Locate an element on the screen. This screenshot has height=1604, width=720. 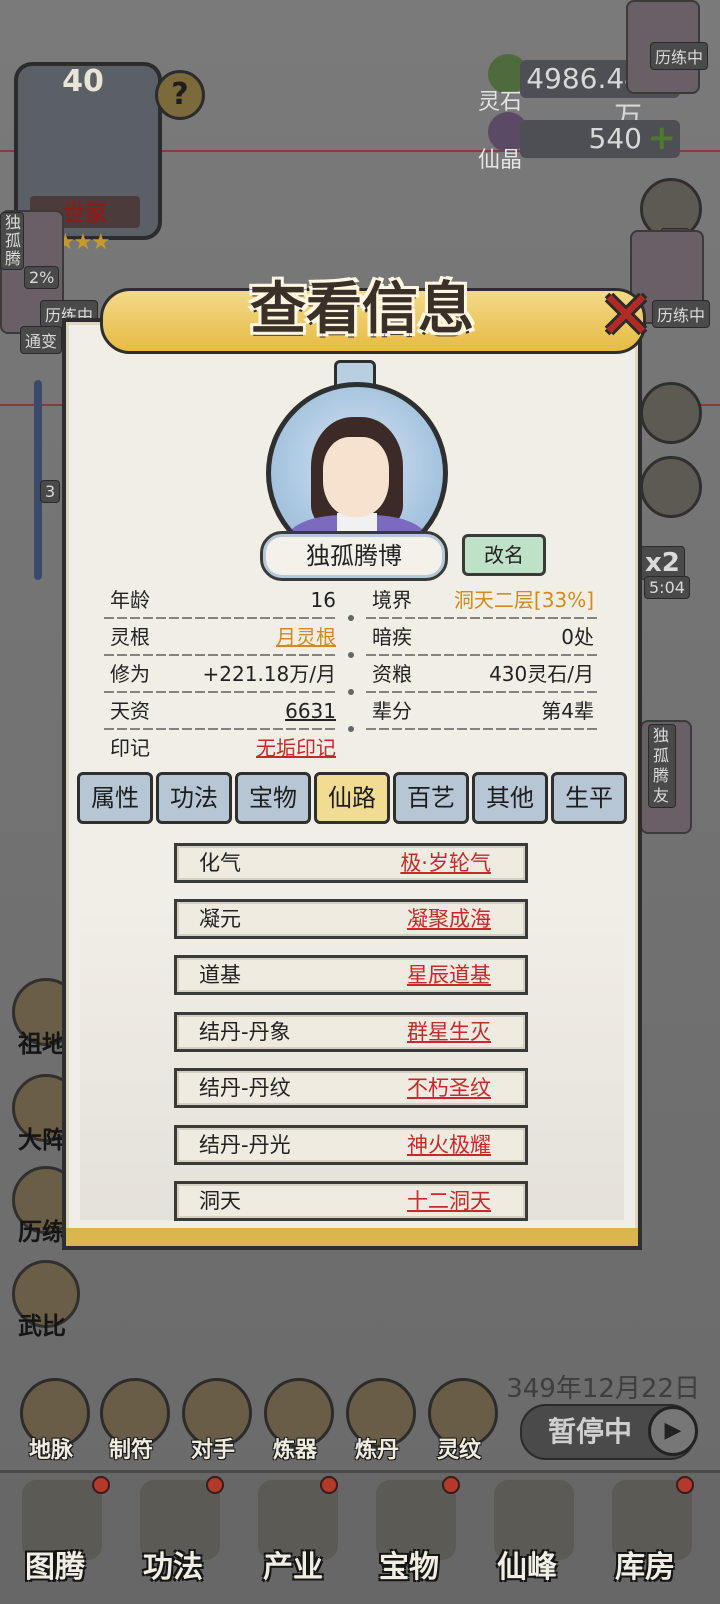
sect-level: 40 is located at coordinates (83, 81).